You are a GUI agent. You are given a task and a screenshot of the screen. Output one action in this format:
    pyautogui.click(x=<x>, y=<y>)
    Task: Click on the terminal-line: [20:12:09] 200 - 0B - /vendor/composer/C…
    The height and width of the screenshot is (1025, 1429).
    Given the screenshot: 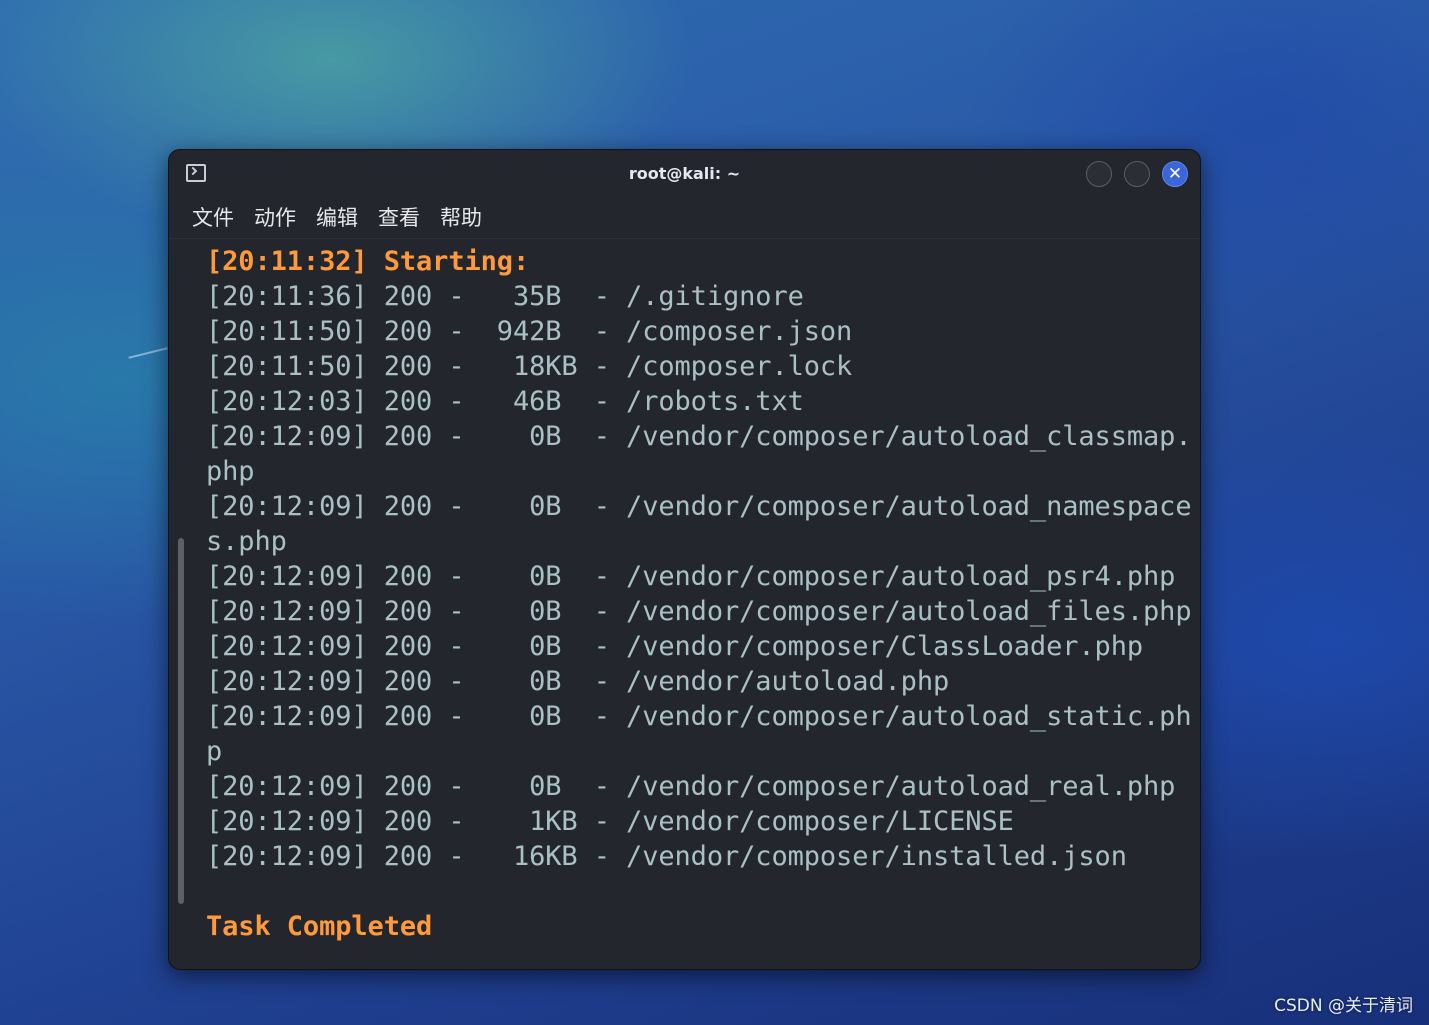 What is the action you would take?
    pyautogui.click(x=675, y=646)
    